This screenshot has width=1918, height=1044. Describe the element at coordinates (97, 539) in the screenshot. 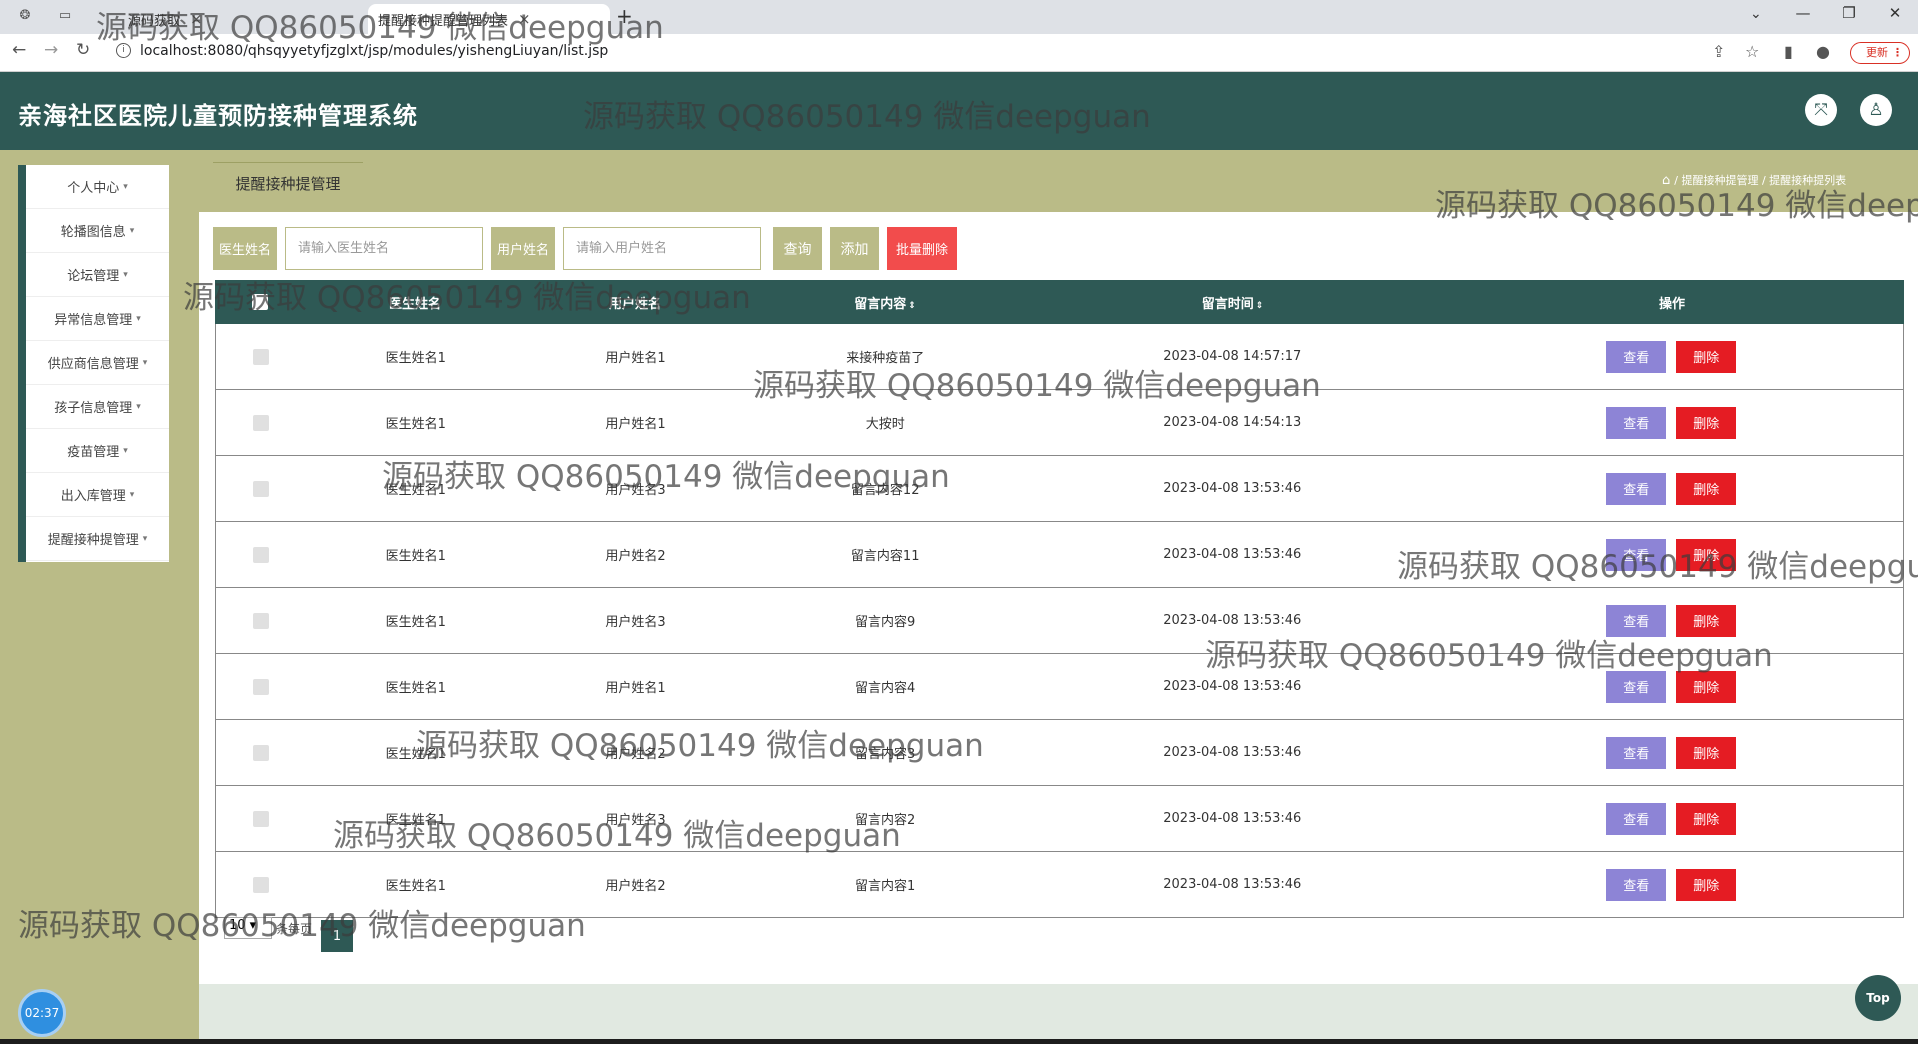

I see `sidebar-item-reminder: 提醒接种提管理 ▾` at that location.